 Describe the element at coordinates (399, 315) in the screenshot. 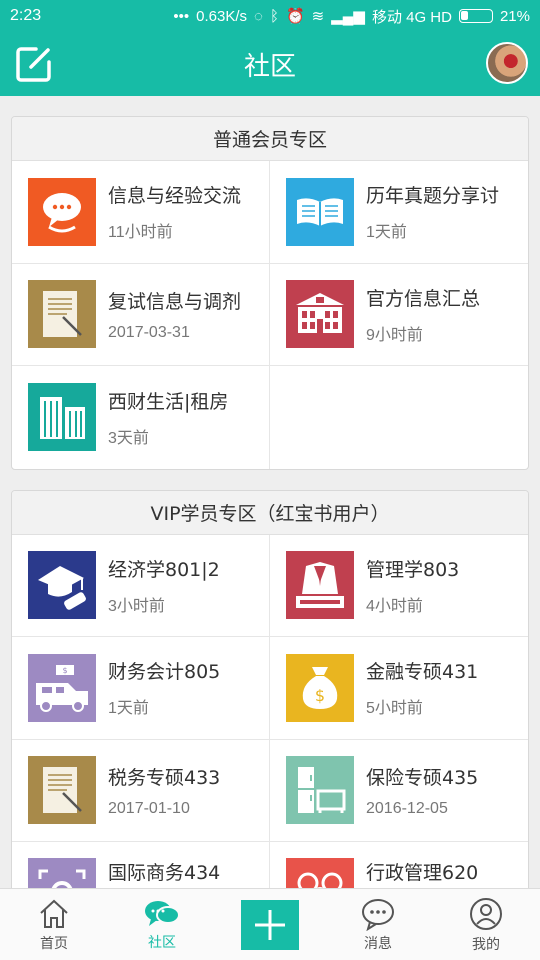

I see `forum-item: 官方信息汇总 9小时前` at that location.